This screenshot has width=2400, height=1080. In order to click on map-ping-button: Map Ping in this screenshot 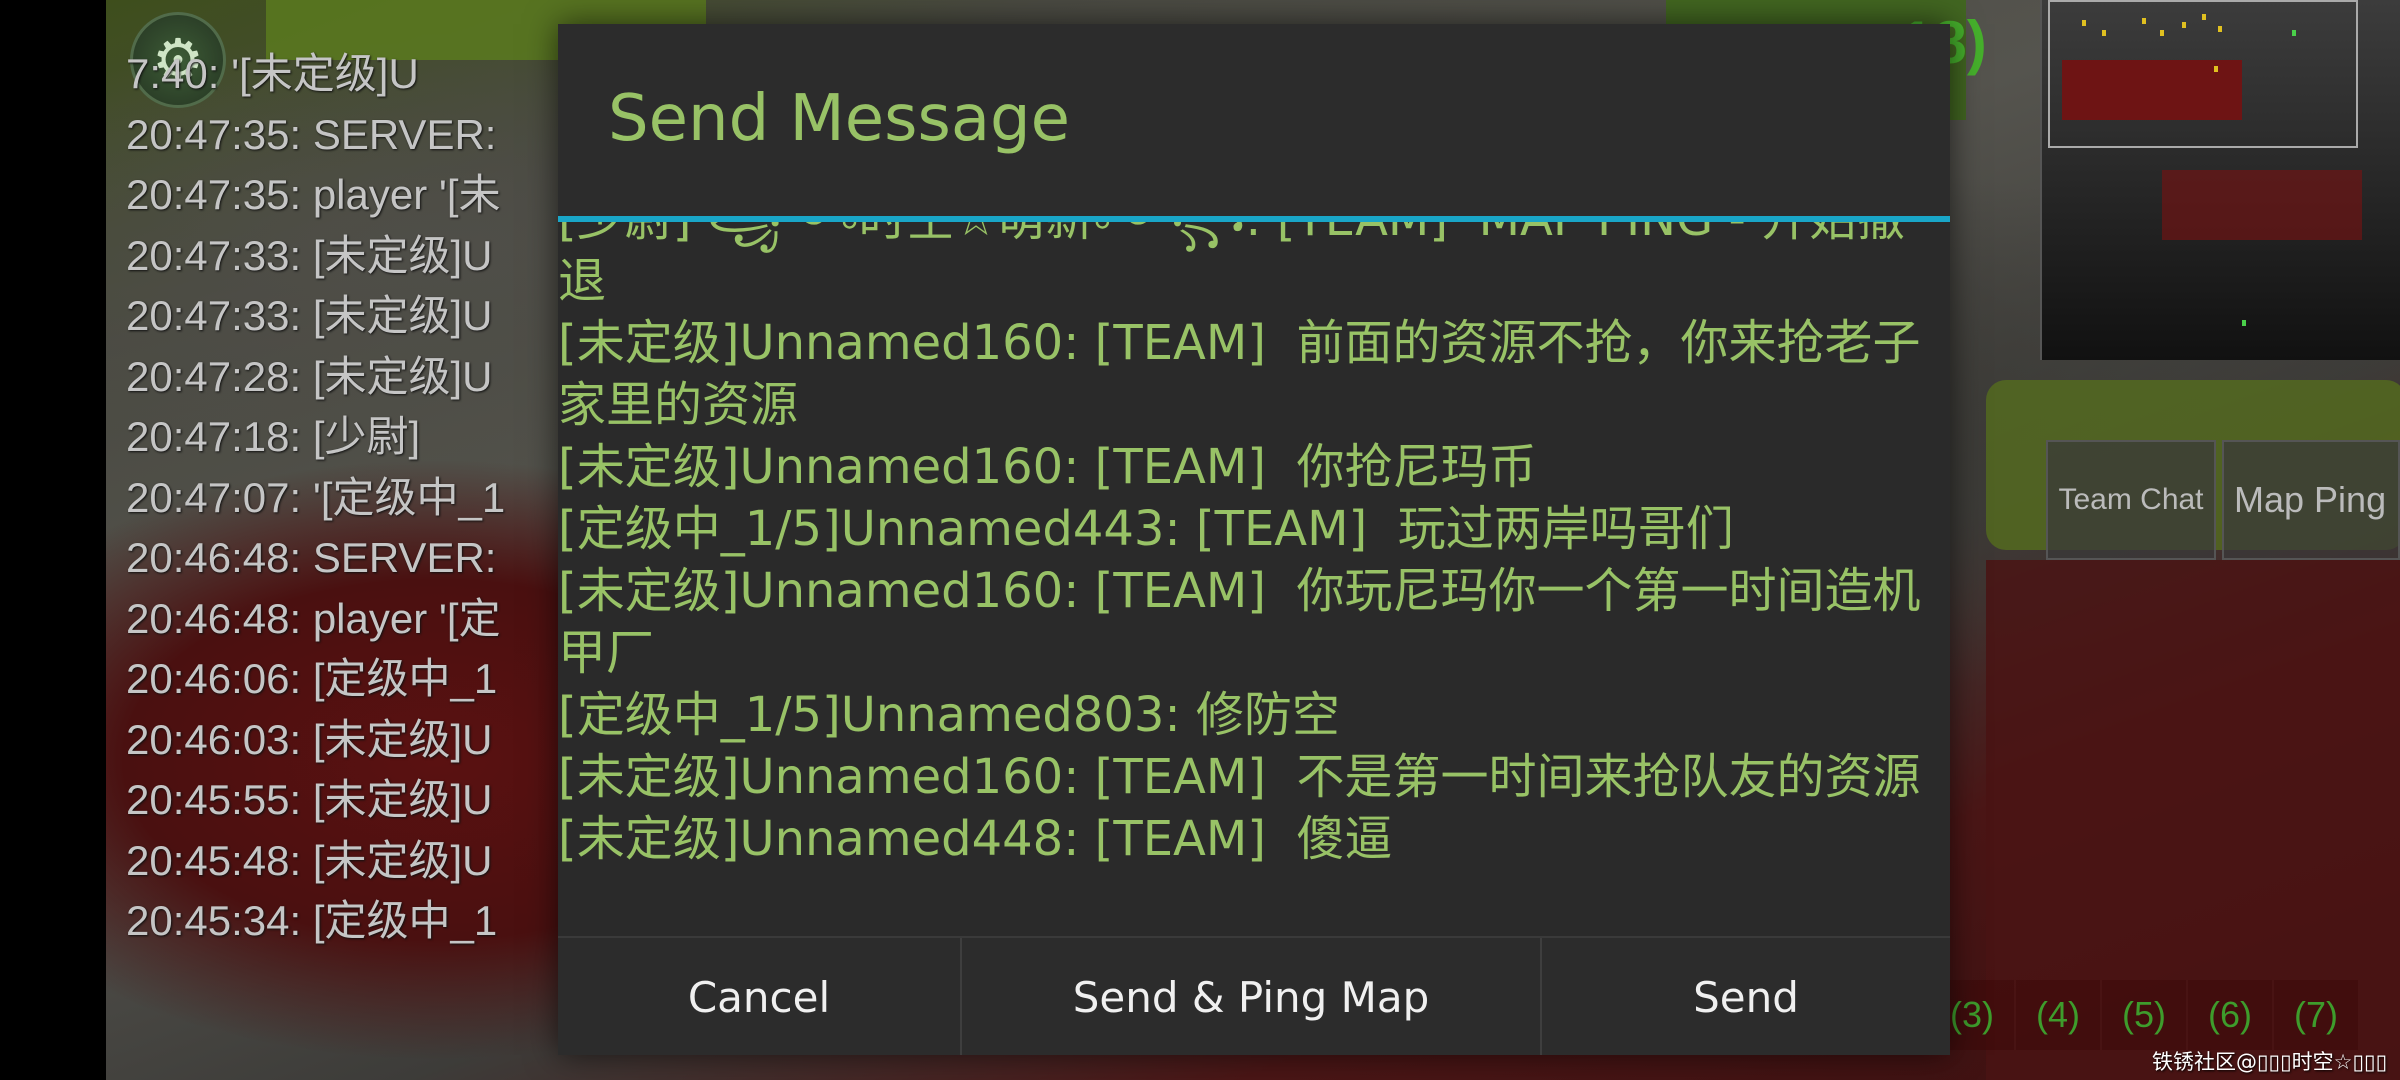, I will do `click(2311, 500)`.